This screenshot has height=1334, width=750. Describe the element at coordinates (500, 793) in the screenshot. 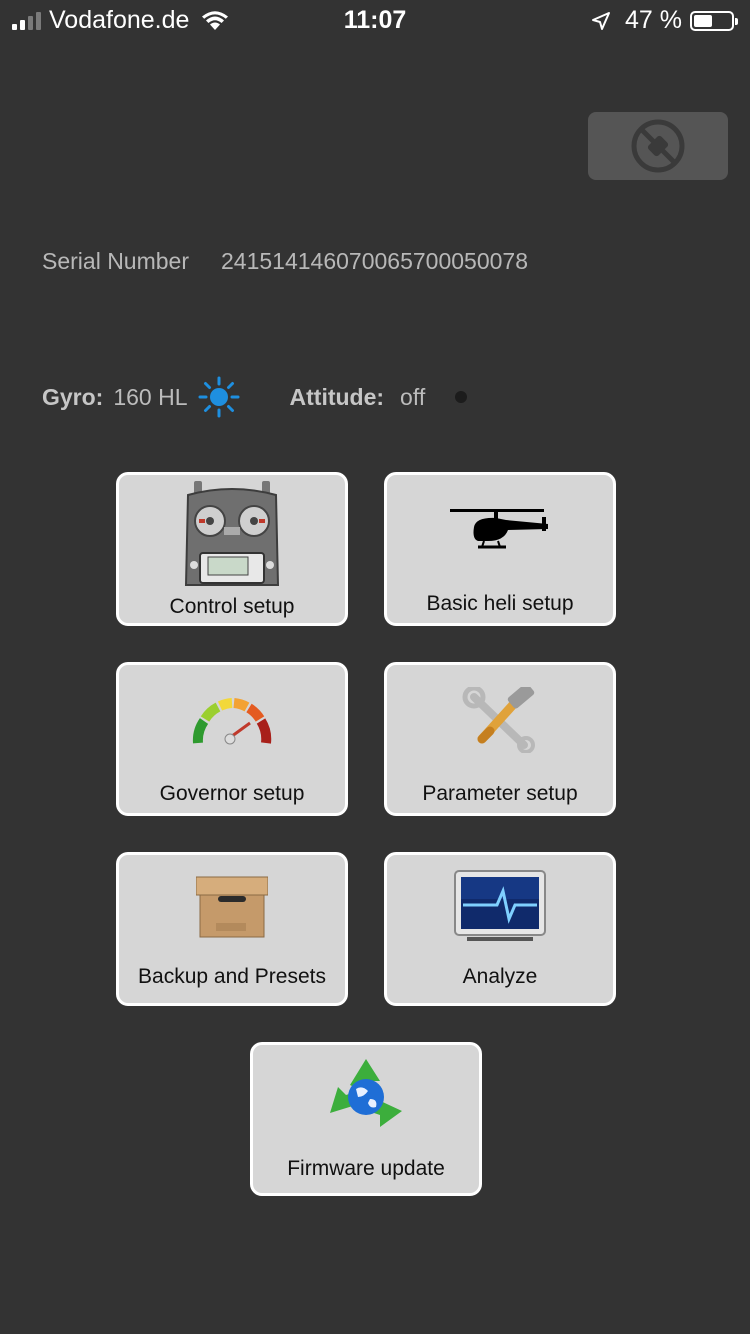

I see `tile-label: Parameter setup` at that location.